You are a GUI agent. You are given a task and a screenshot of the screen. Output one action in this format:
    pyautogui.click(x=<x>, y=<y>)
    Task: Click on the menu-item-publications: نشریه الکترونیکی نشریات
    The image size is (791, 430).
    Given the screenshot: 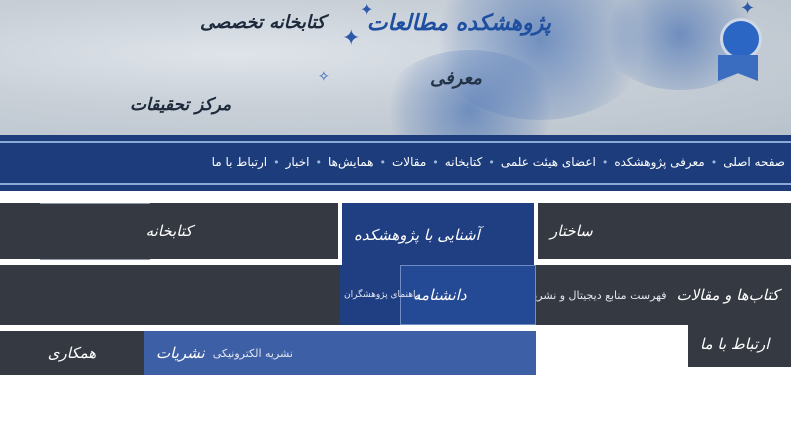 What is the action you would take?
    pyautogui.click(x=340, y=353)
    